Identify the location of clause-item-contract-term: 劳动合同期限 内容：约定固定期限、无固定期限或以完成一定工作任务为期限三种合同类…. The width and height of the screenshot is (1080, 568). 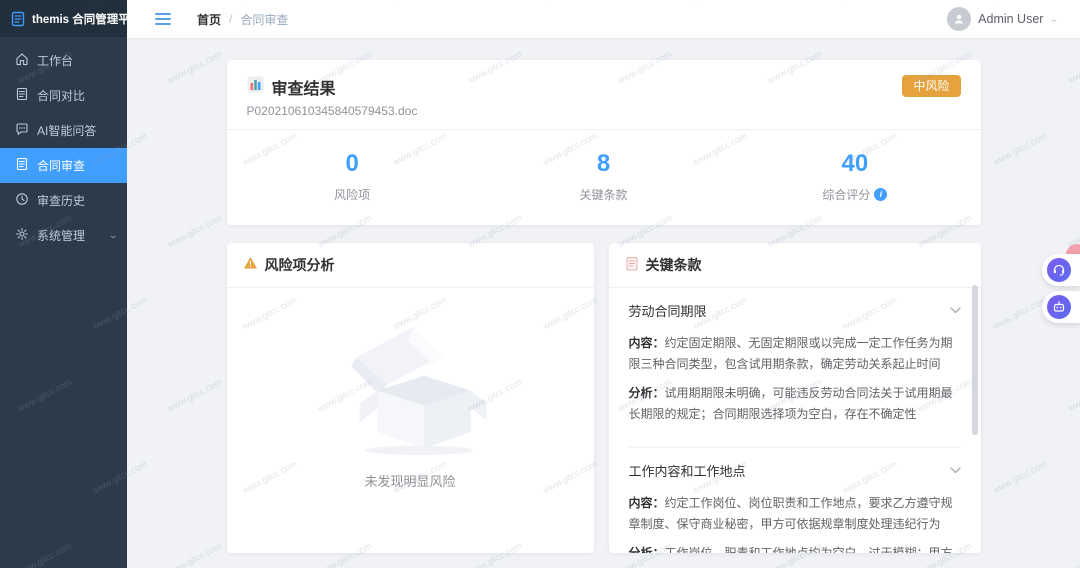
(794, 368).